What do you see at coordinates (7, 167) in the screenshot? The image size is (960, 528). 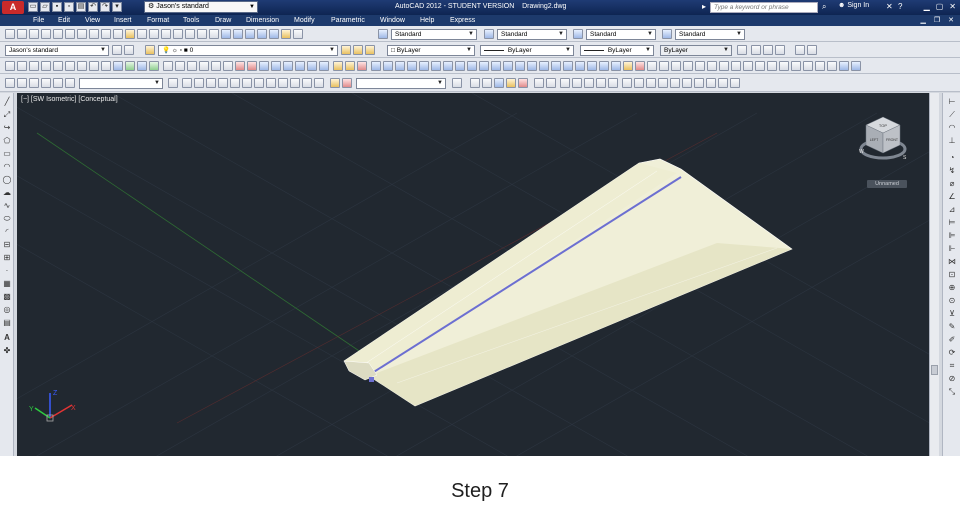 I see `draw-arc-icon: ◠` at bounding box center [7, 167].